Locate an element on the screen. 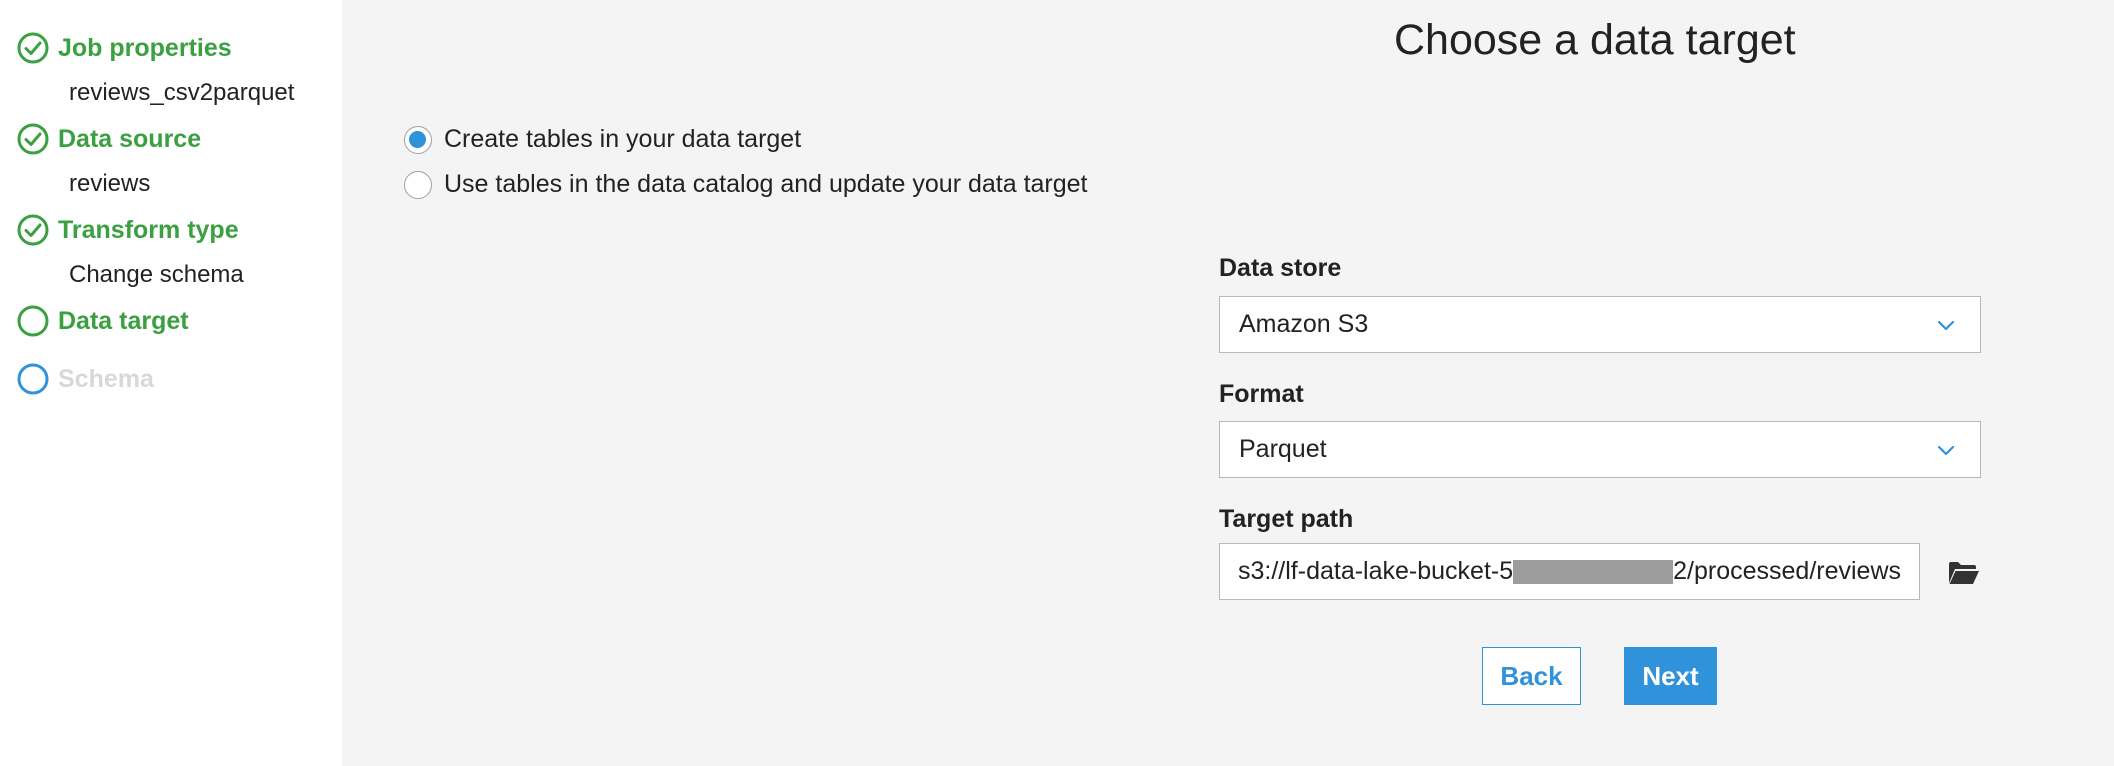 Image resolution: width=2114 pixels, height=766 pixels. step-transform-type: Transform type is located at coordinates (127, 230).